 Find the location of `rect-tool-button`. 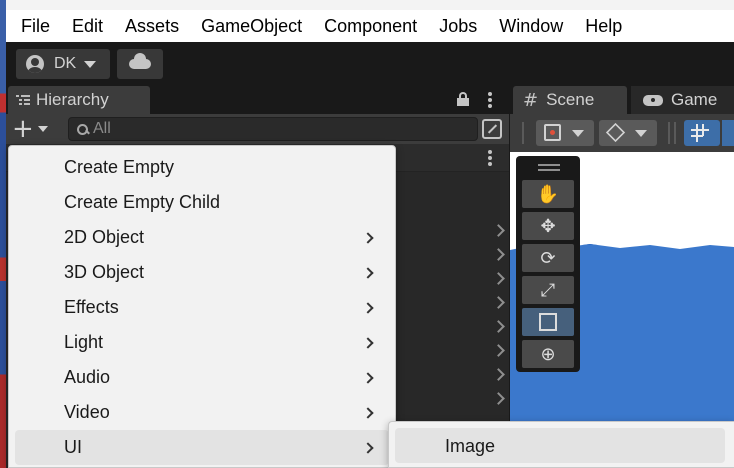

rect-tool-button is located at coordinates (548, 322).